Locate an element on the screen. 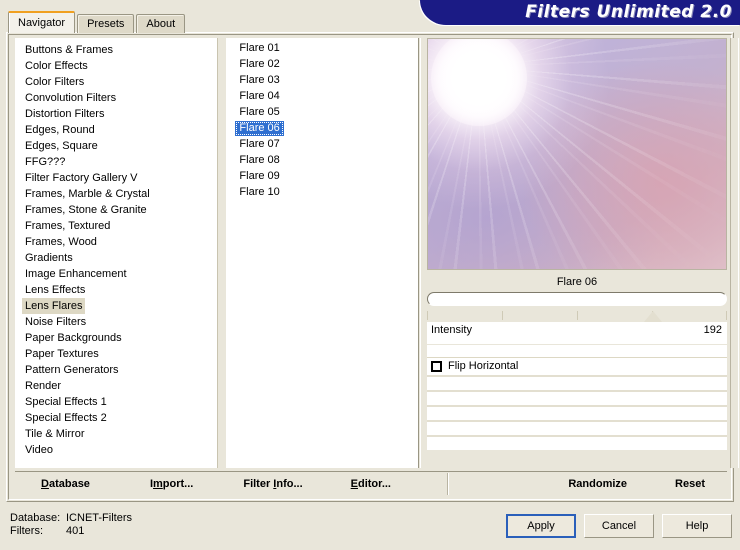  menu-randomize: Randomize is located at coordinates (597, 484).